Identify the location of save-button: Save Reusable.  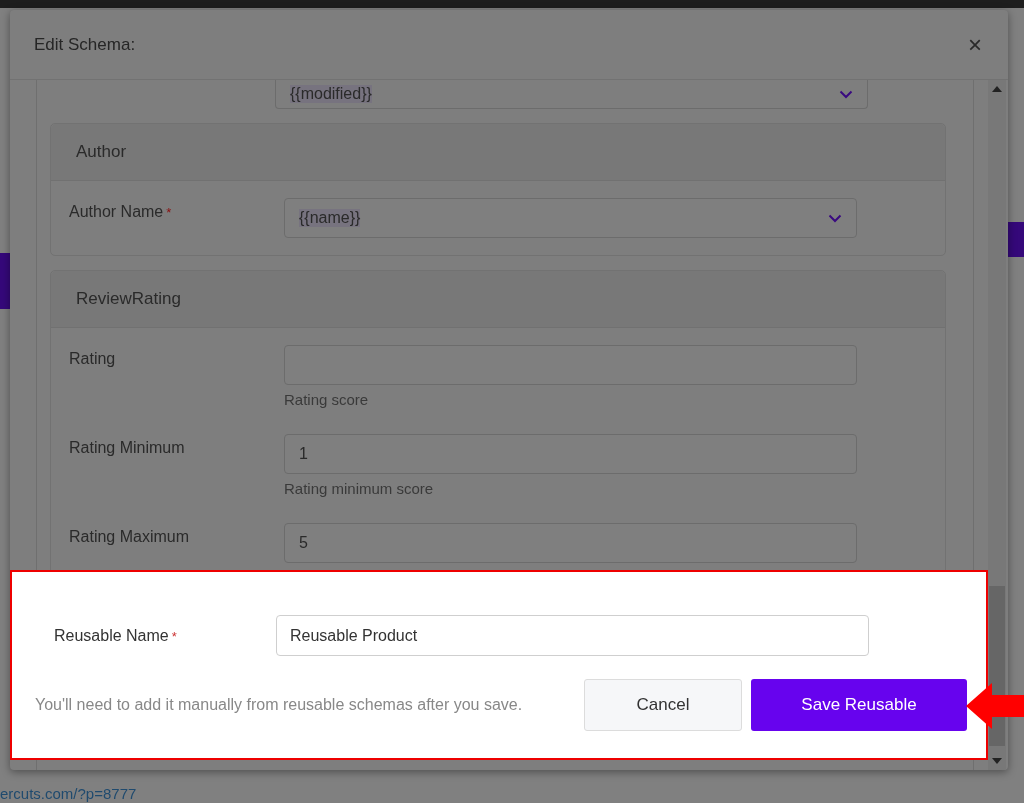
(859, 705).